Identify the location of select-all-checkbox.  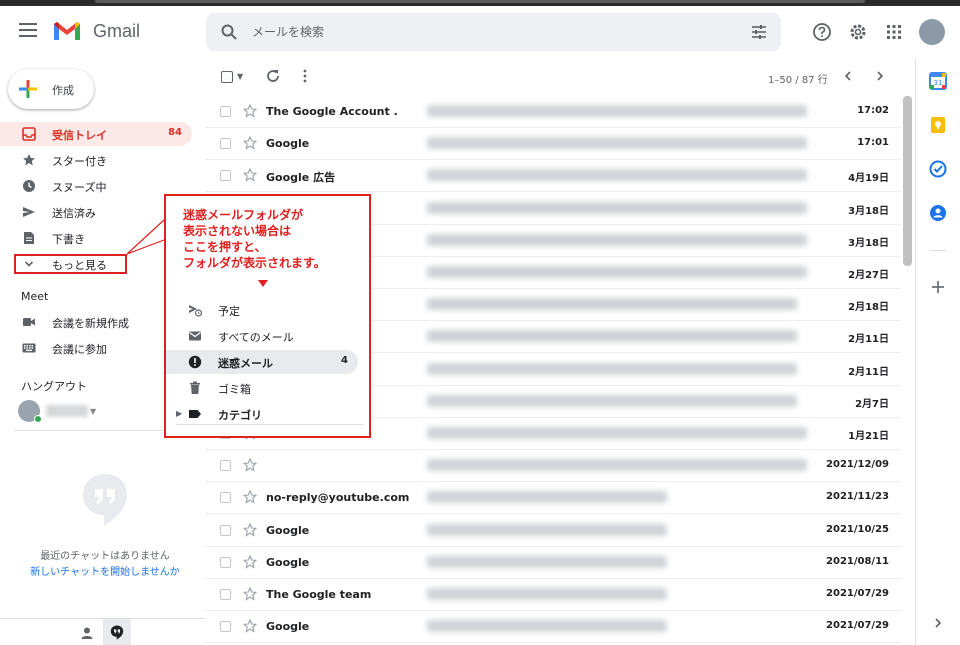
(227, 77).